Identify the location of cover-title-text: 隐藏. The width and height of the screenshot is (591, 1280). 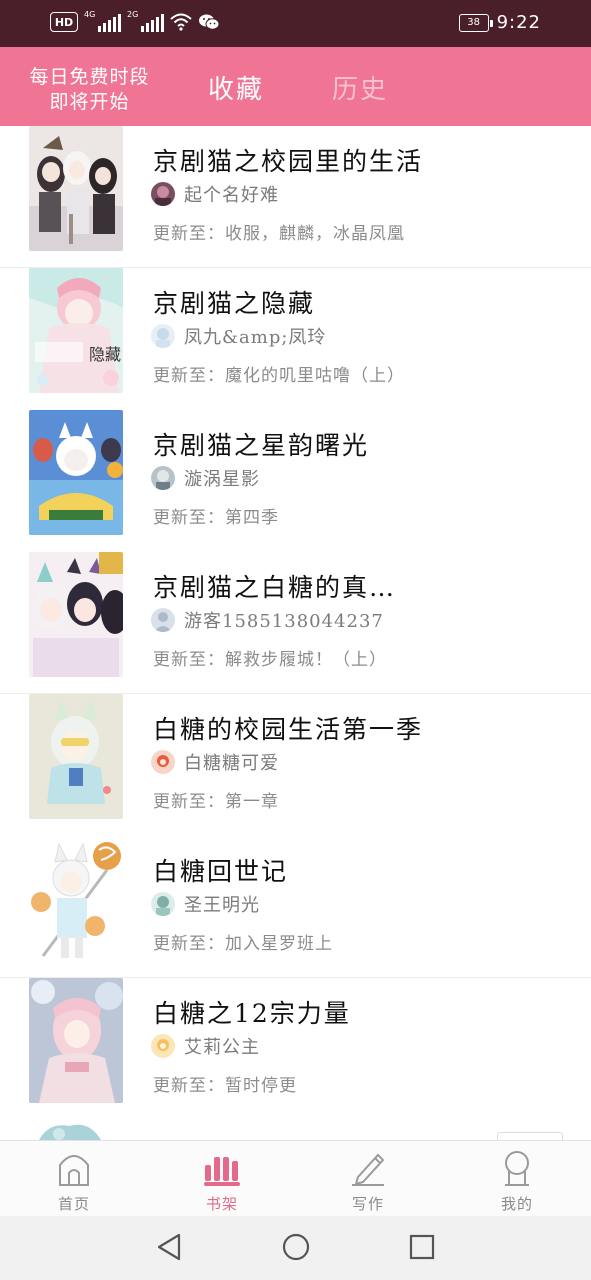
(105, 354).